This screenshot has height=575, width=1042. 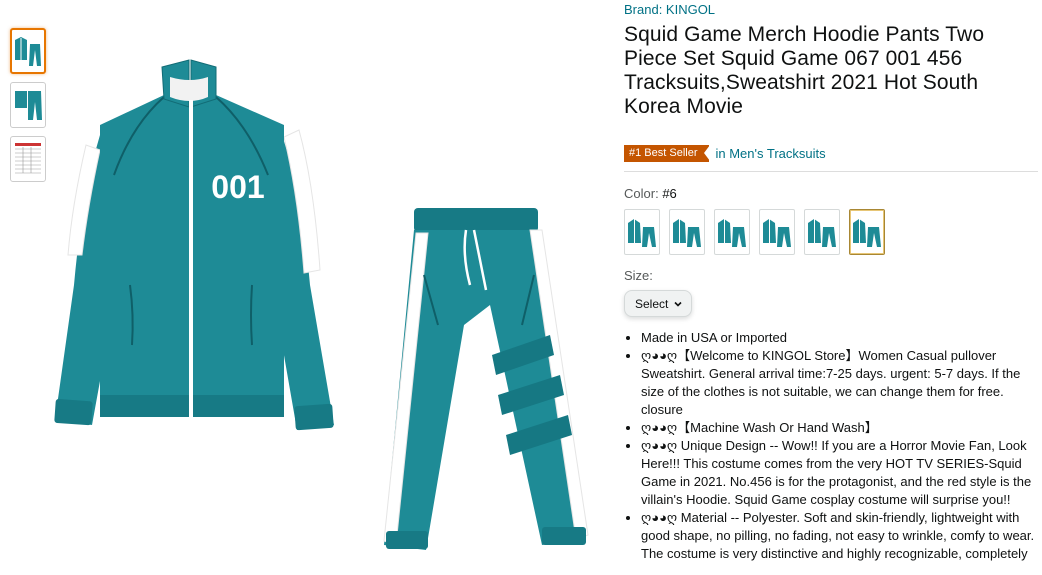 I want to click on color-value: #6, so click(x=669, y=193).